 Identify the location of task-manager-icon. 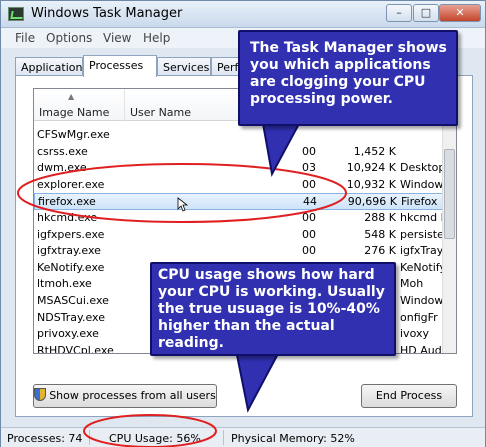
(16, 14).